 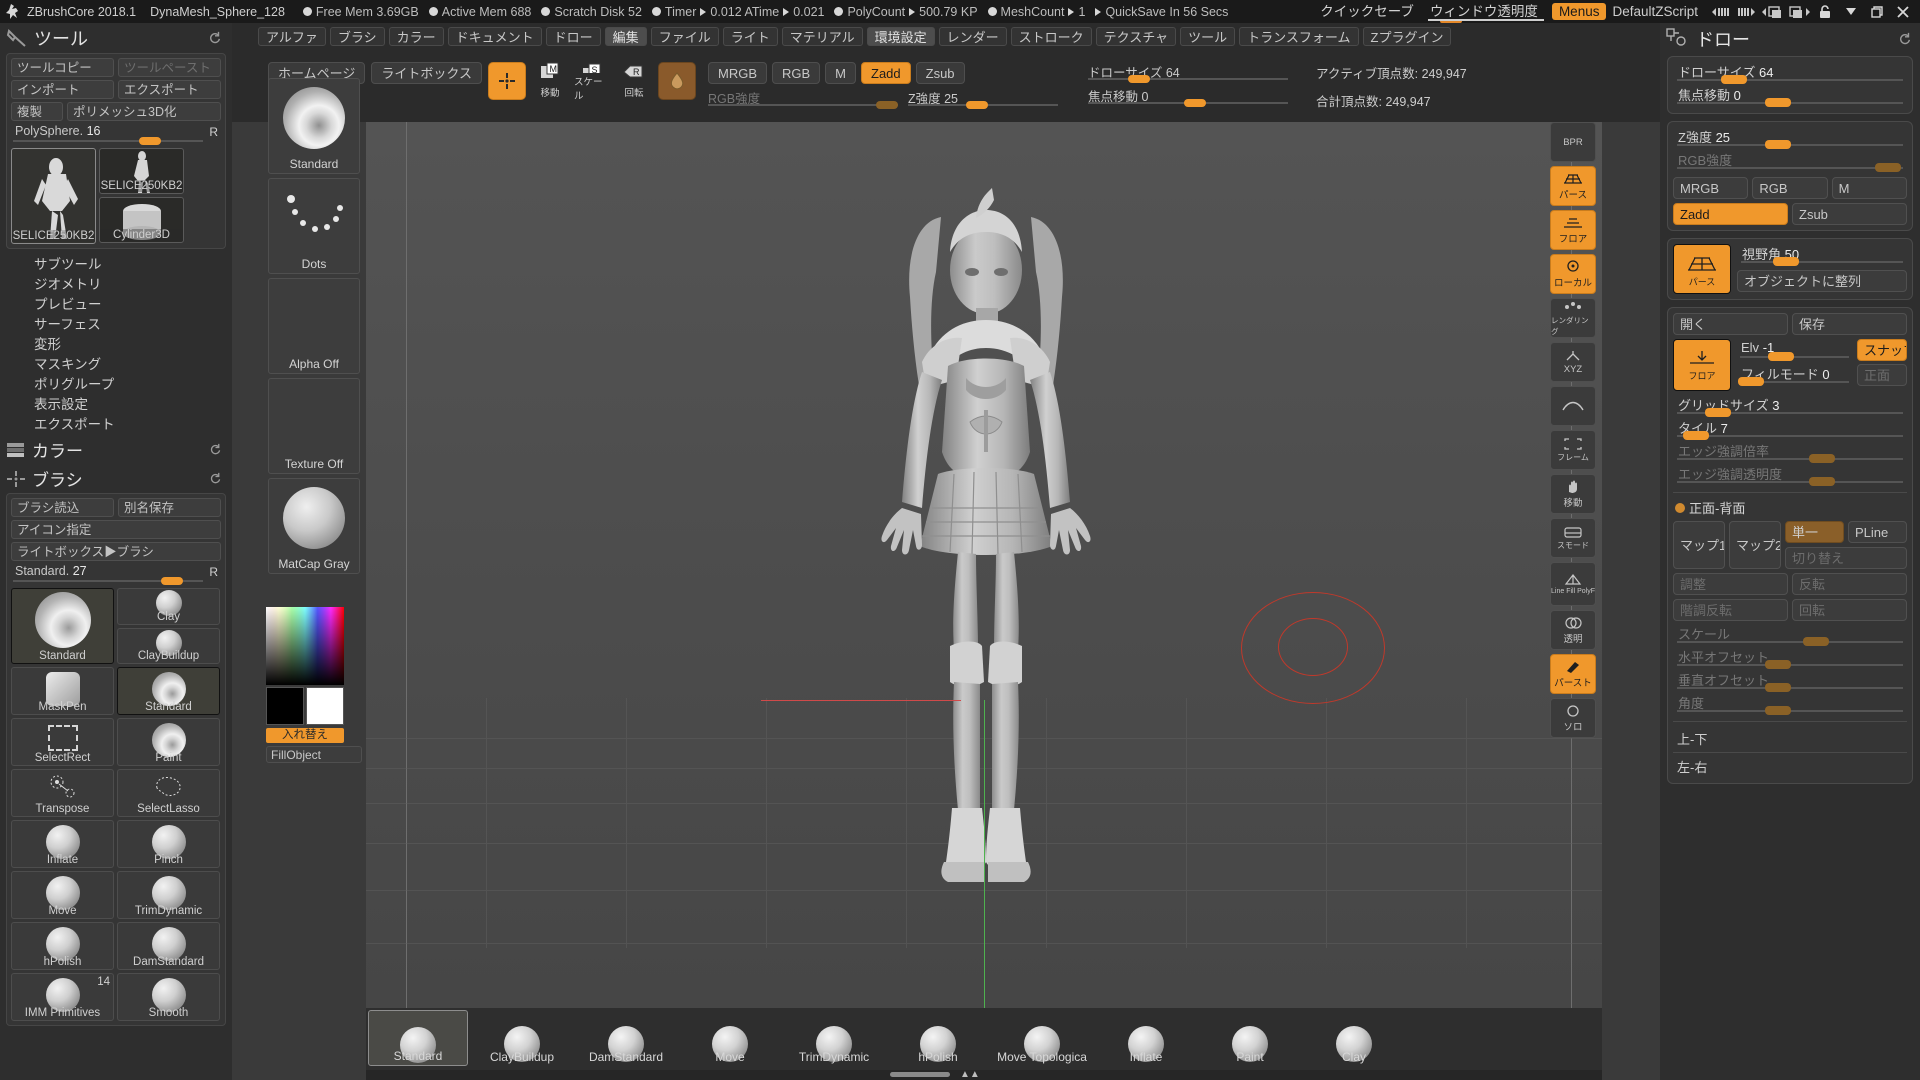 What do you see at coordinates (1773, 11) in the screenshot?
I see `prev-window-icon` at bounding box center [1773, 11].